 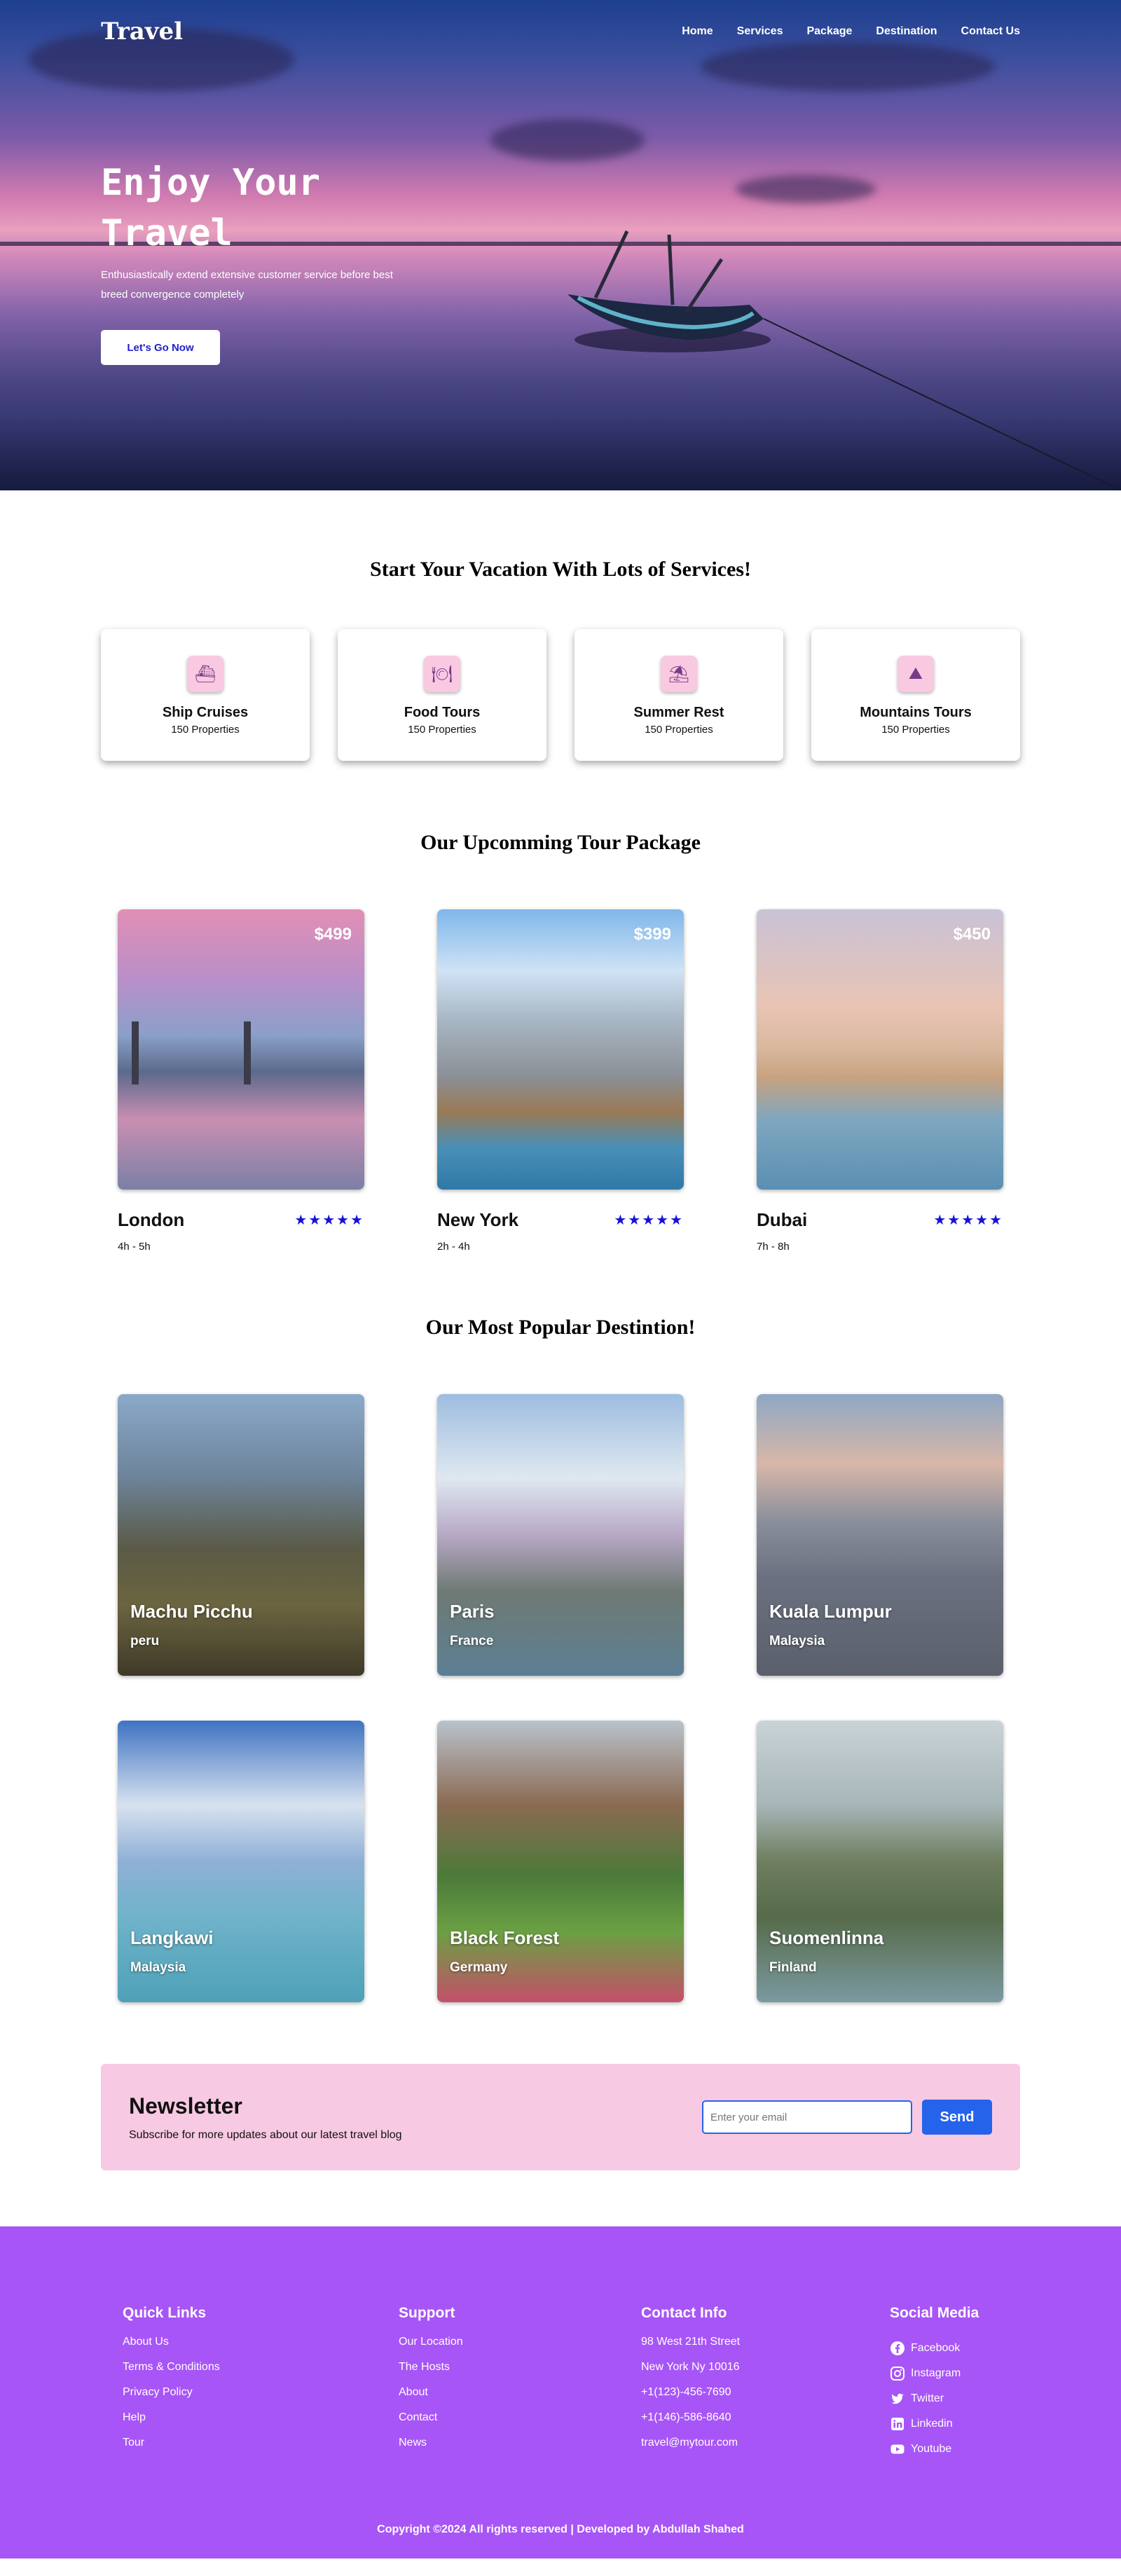 I want to click on site-logo: Travel, so click(x=142, y=32).